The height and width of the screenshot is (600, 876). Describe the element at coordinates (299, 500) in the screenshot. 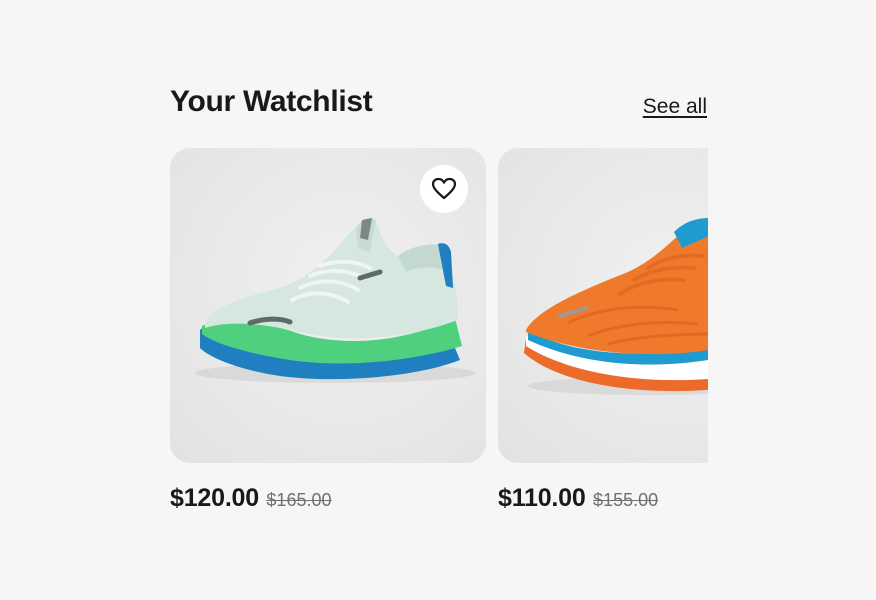

I see `original-price: $165.00` at that location.